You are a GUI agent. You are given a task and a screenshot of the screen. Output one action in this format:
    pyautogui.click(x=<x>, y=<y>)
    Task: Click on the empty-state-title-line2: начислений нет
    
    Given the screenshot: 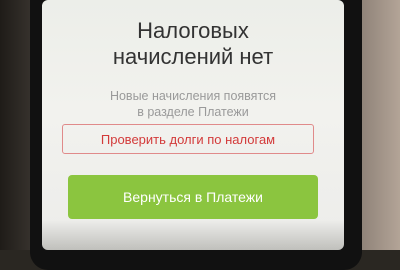 What is the action you would take?
    pyautogui.click(x=193, y=56)
    